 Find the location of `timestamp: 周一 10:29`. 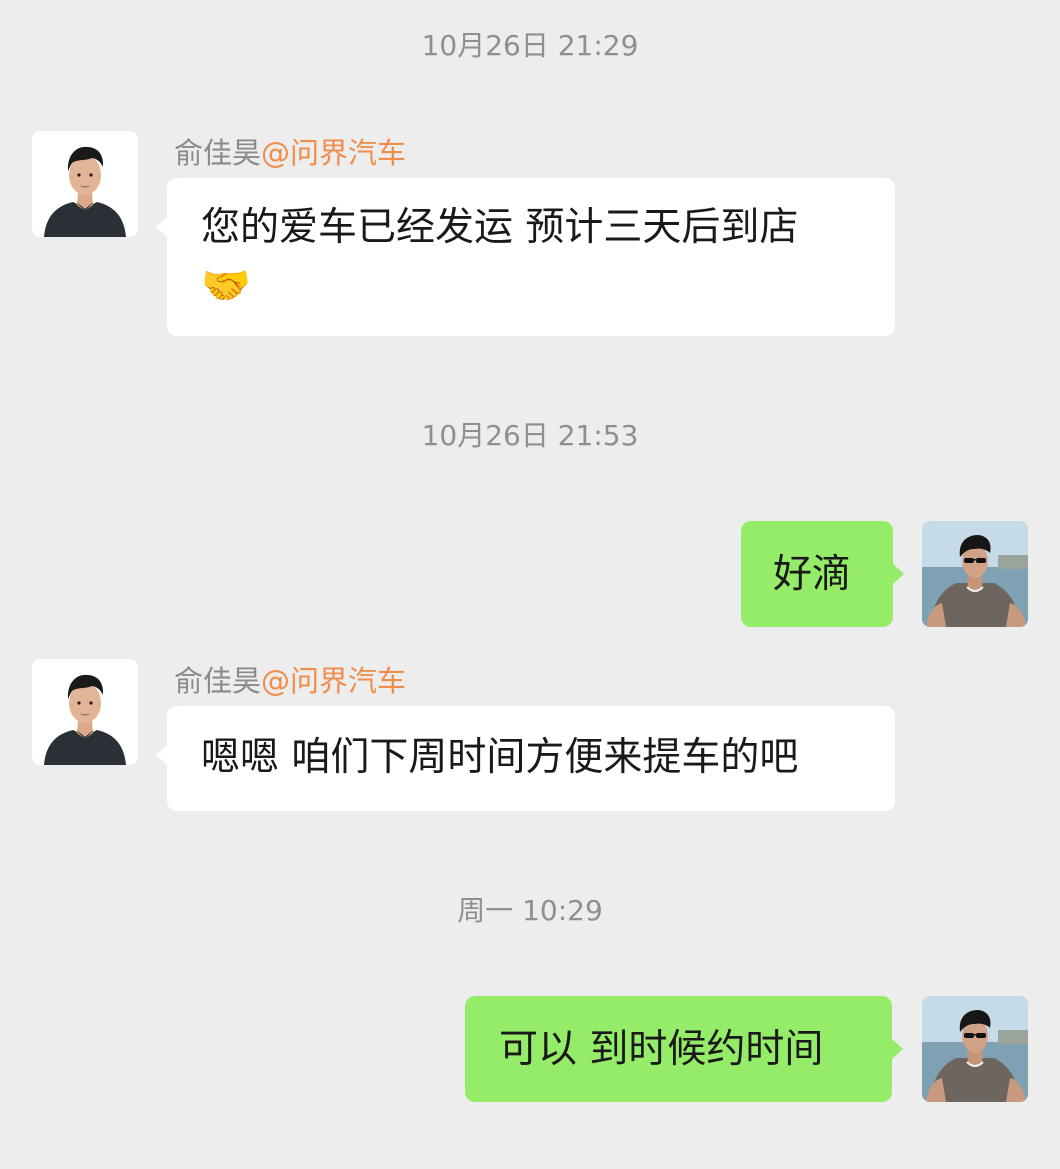

timestamp: 周一 10:29 is located at coordinates (530, 910).